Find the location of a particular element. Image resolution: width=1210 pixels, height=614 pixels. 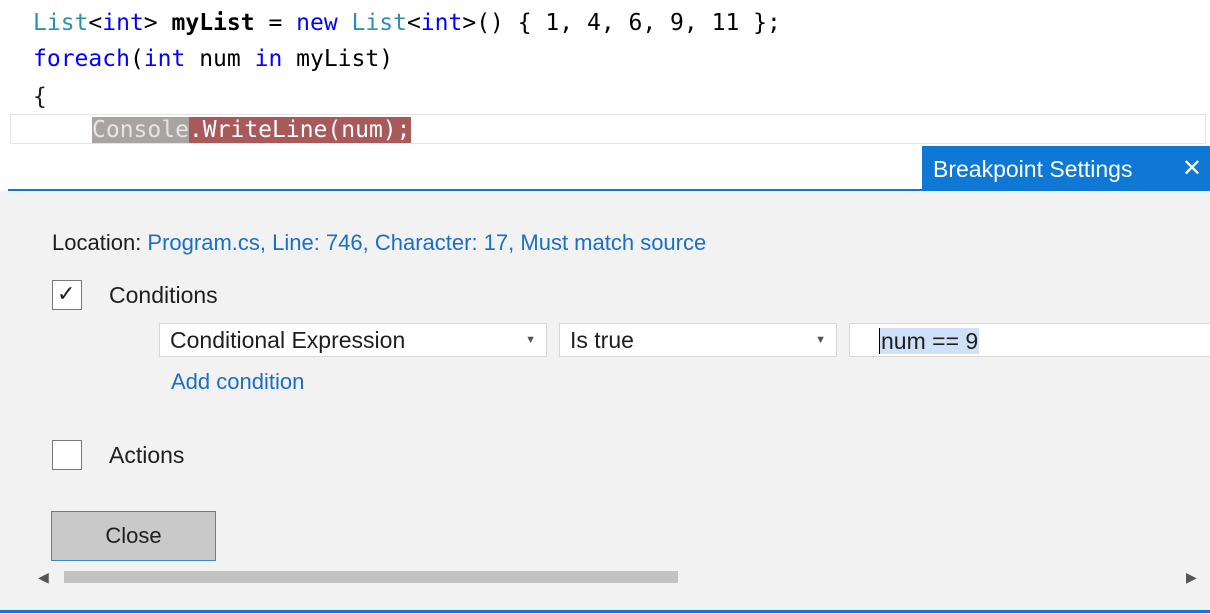

code-token: in is located at coordinates (268, 59).